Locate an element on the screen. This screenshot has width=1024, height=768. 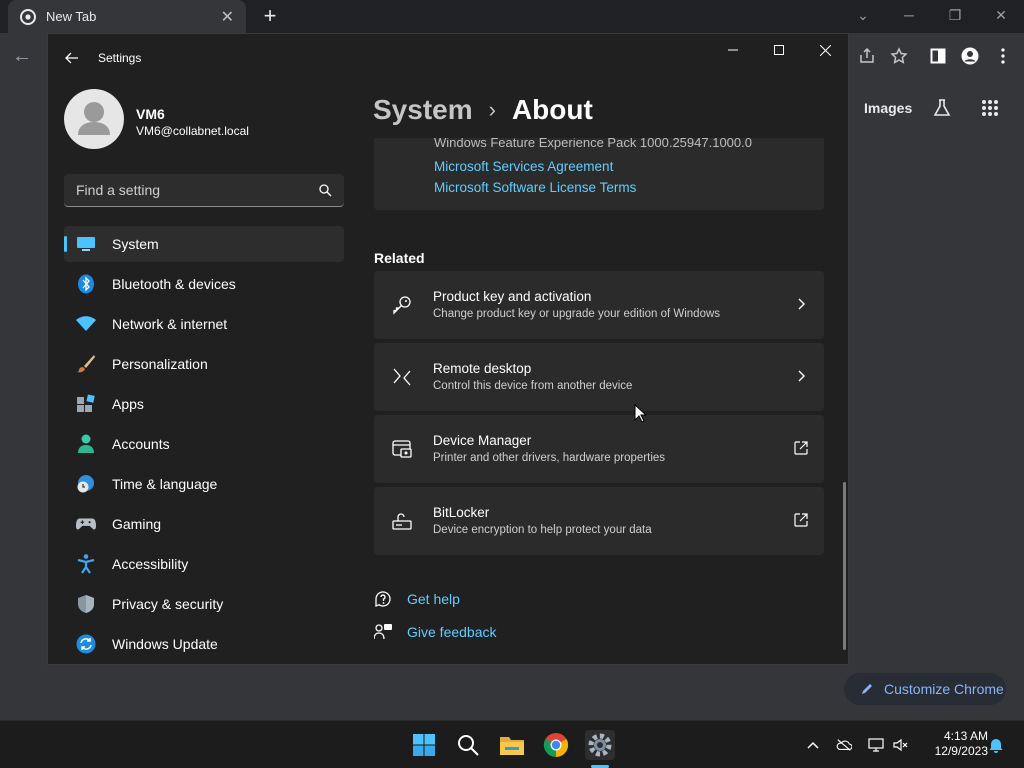
sidebar-item-label: Bluetooth & devices is located at coordinates (174, 284).